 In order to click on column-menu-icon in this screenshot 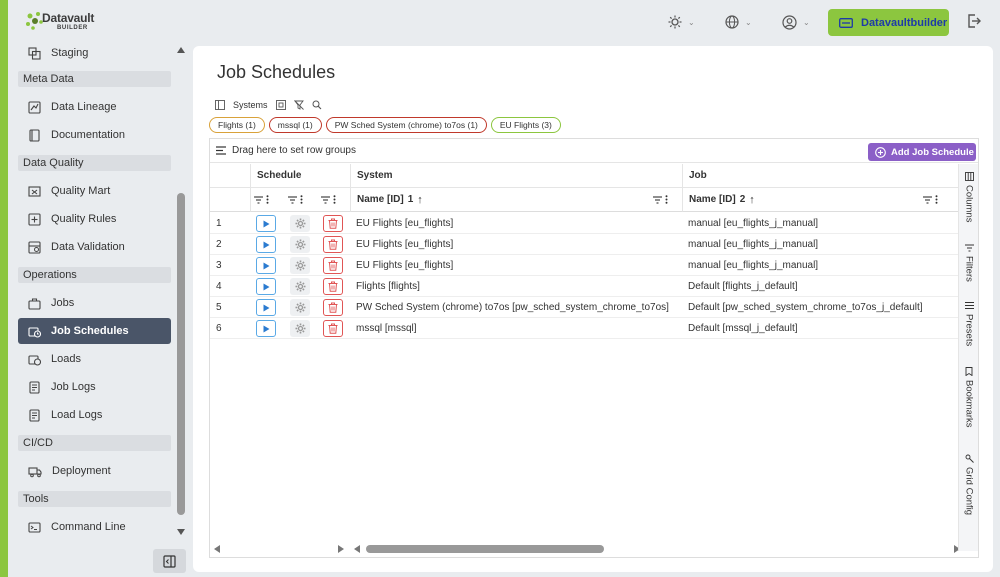, I will do `click(334, 199)`.